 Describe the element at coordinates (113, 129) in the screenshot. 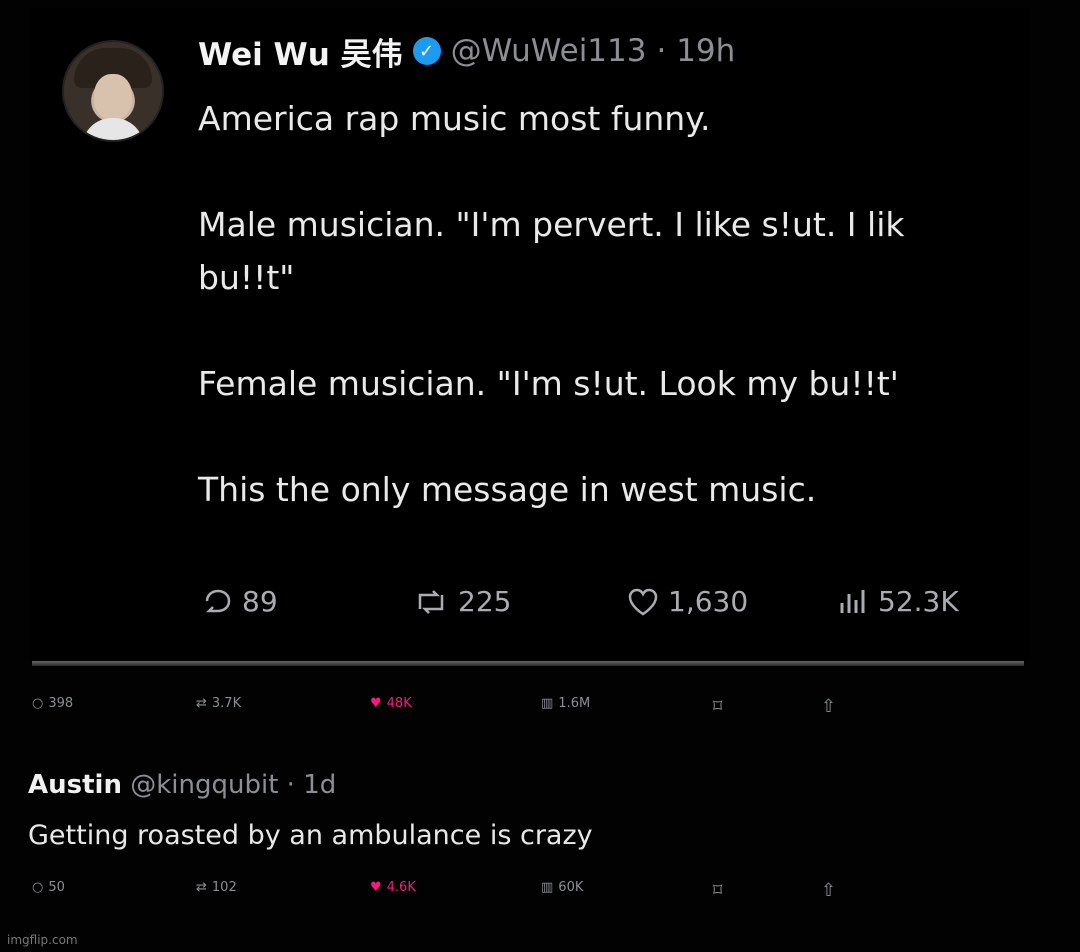

I see `avatar-body` at that location.